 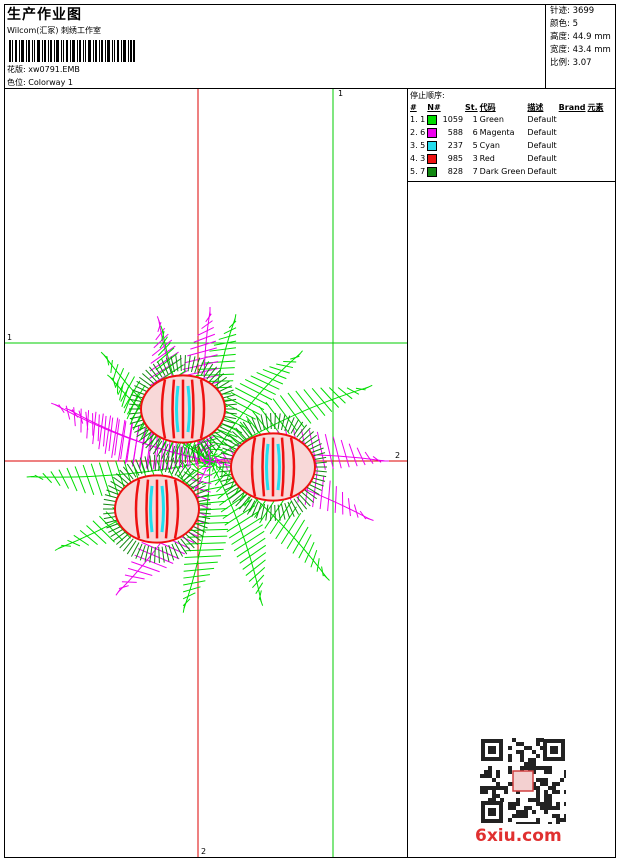 What do you see at coordinates (518, 836) in the screenshot?
I see `watermark: 6xiu.com` at bounding box center [518, 836].